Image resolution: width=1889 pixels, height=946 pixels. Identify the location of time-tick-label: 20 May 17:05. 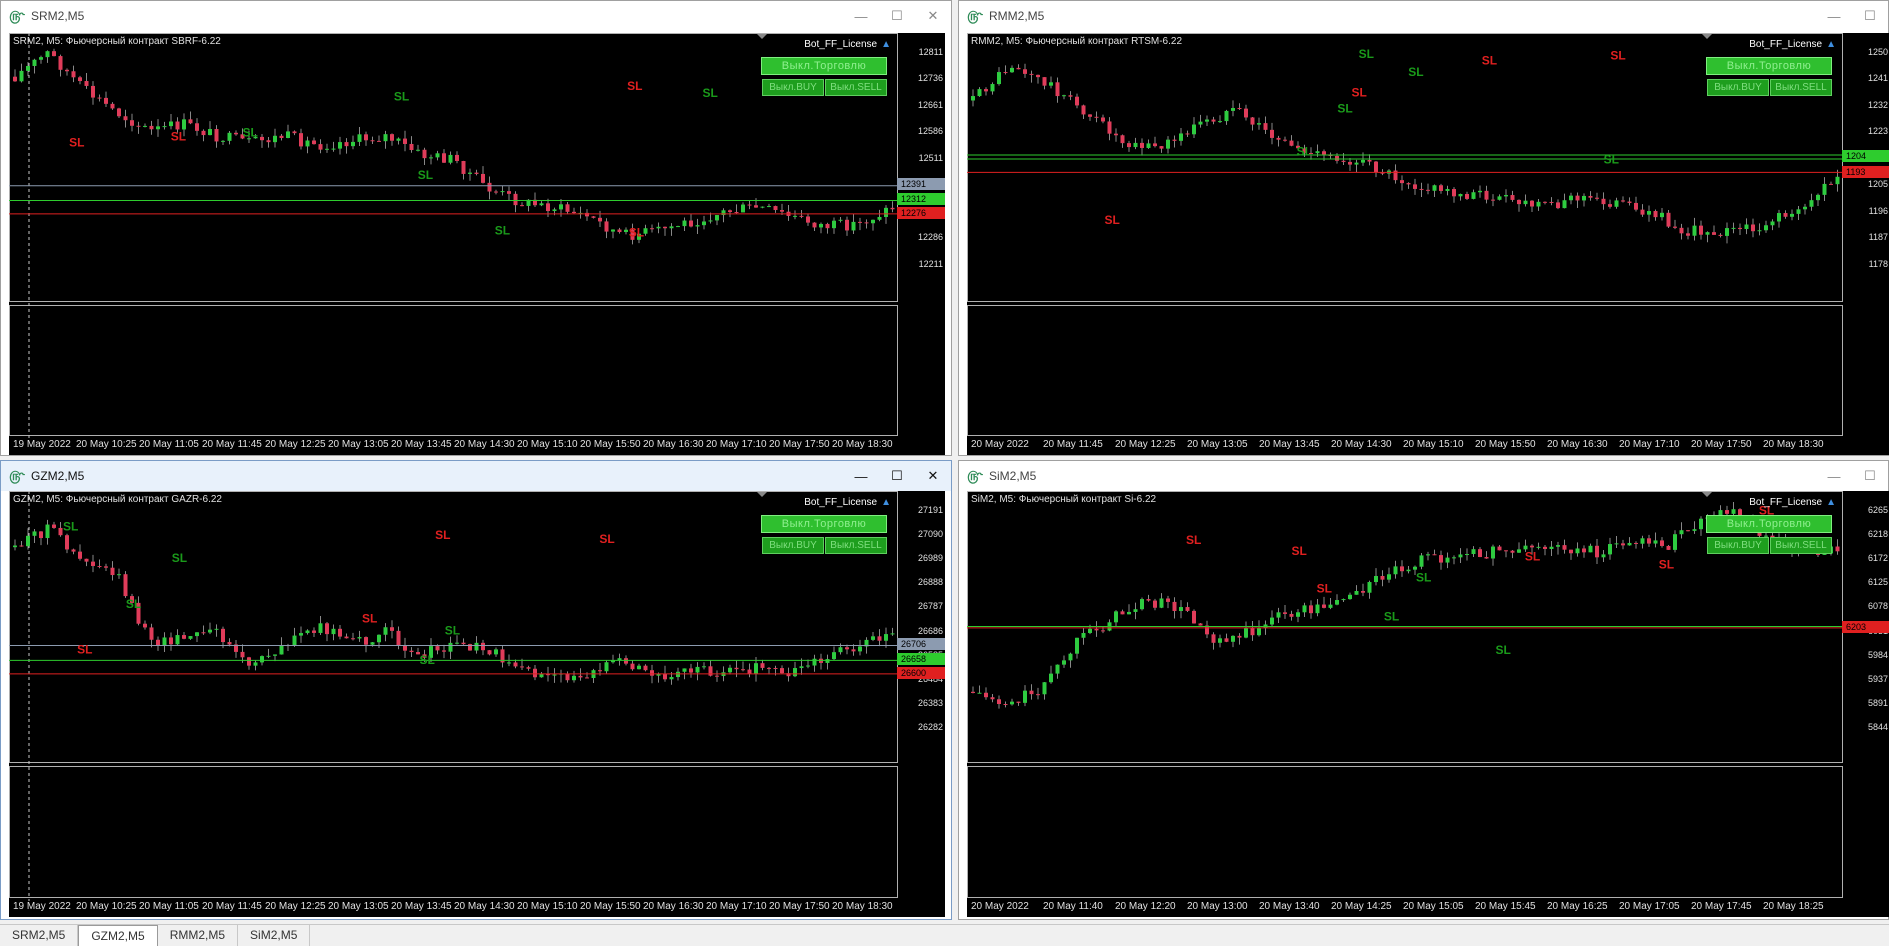
(1649, 906).